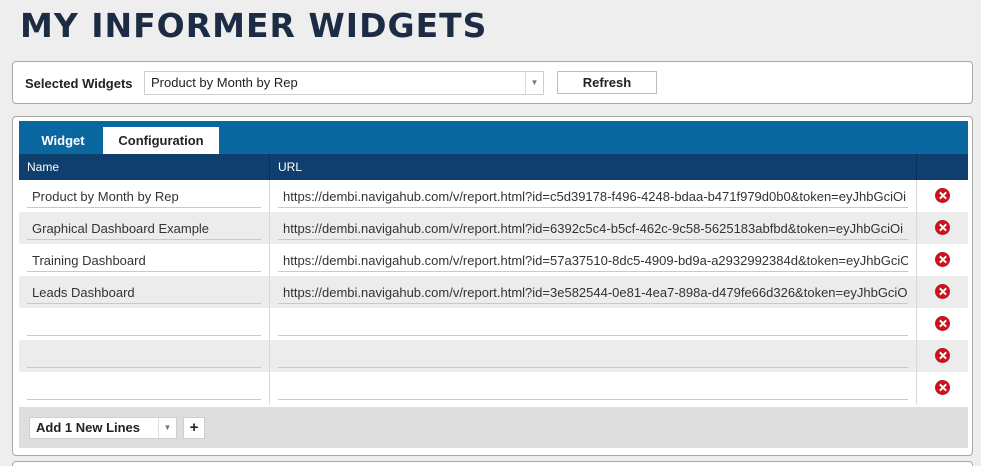 The image size is (981, 466). I want to click on column-header-url: URL, so click(593, 167).